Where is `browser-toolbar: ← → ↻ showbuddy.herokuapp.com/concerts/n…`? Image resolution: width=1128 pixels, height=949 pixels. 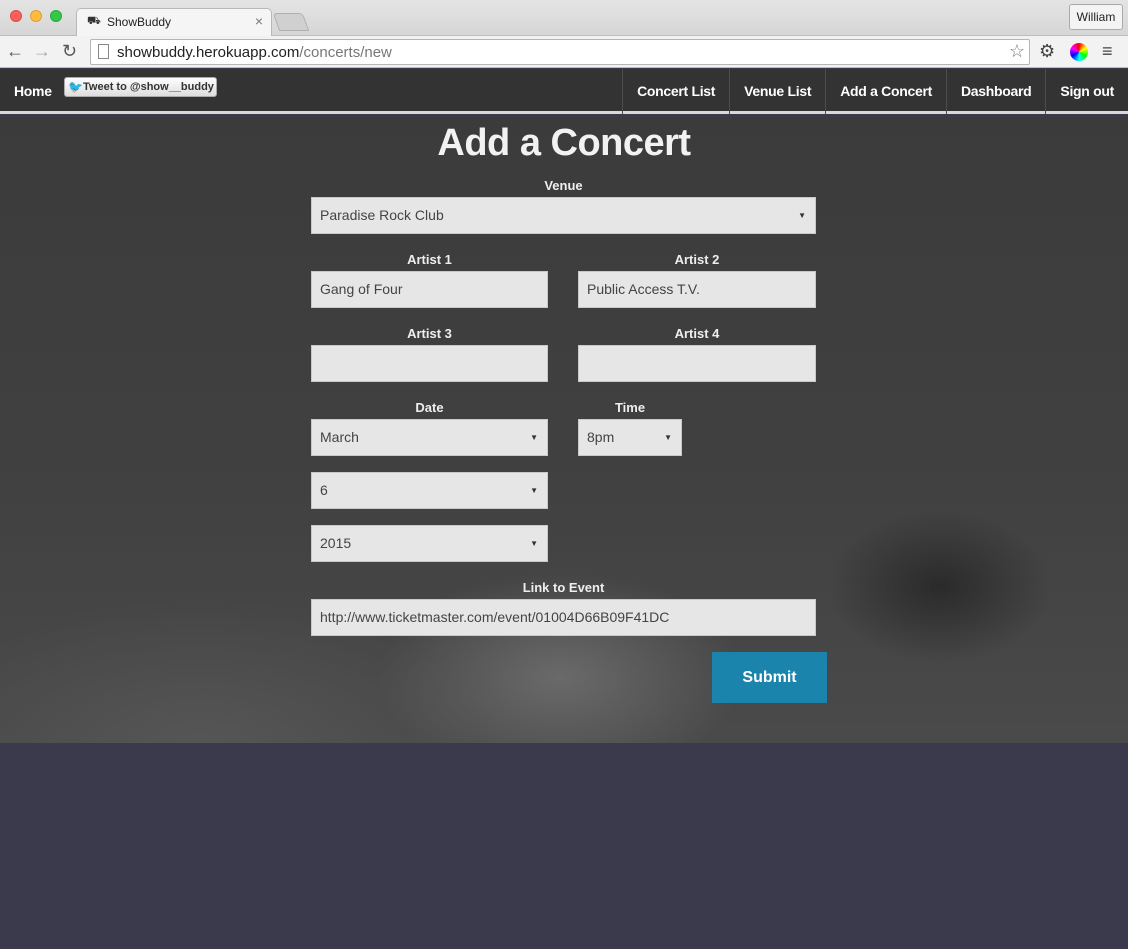
browser-toolbar: ← → ↻ showbuddy.herokuapp.com/concerts/n… is located at coordinates (564, 52).